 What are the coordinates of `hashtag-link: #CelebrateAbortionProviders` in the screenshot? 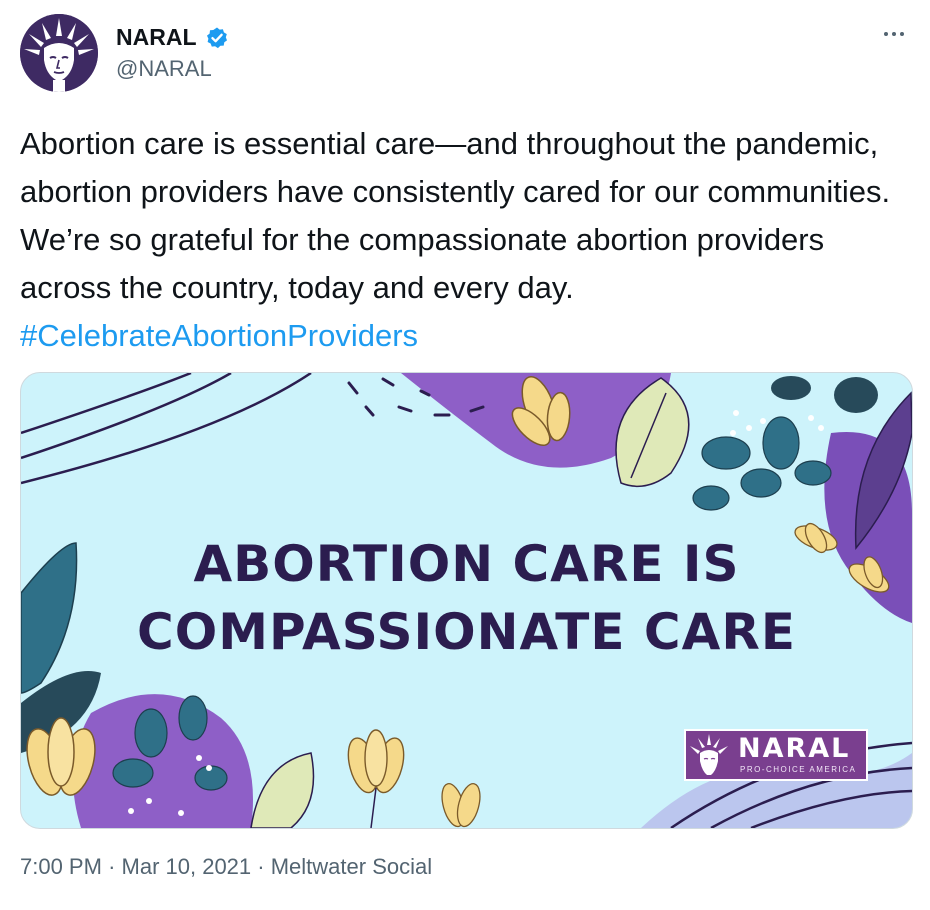 It's located at (219, 335).